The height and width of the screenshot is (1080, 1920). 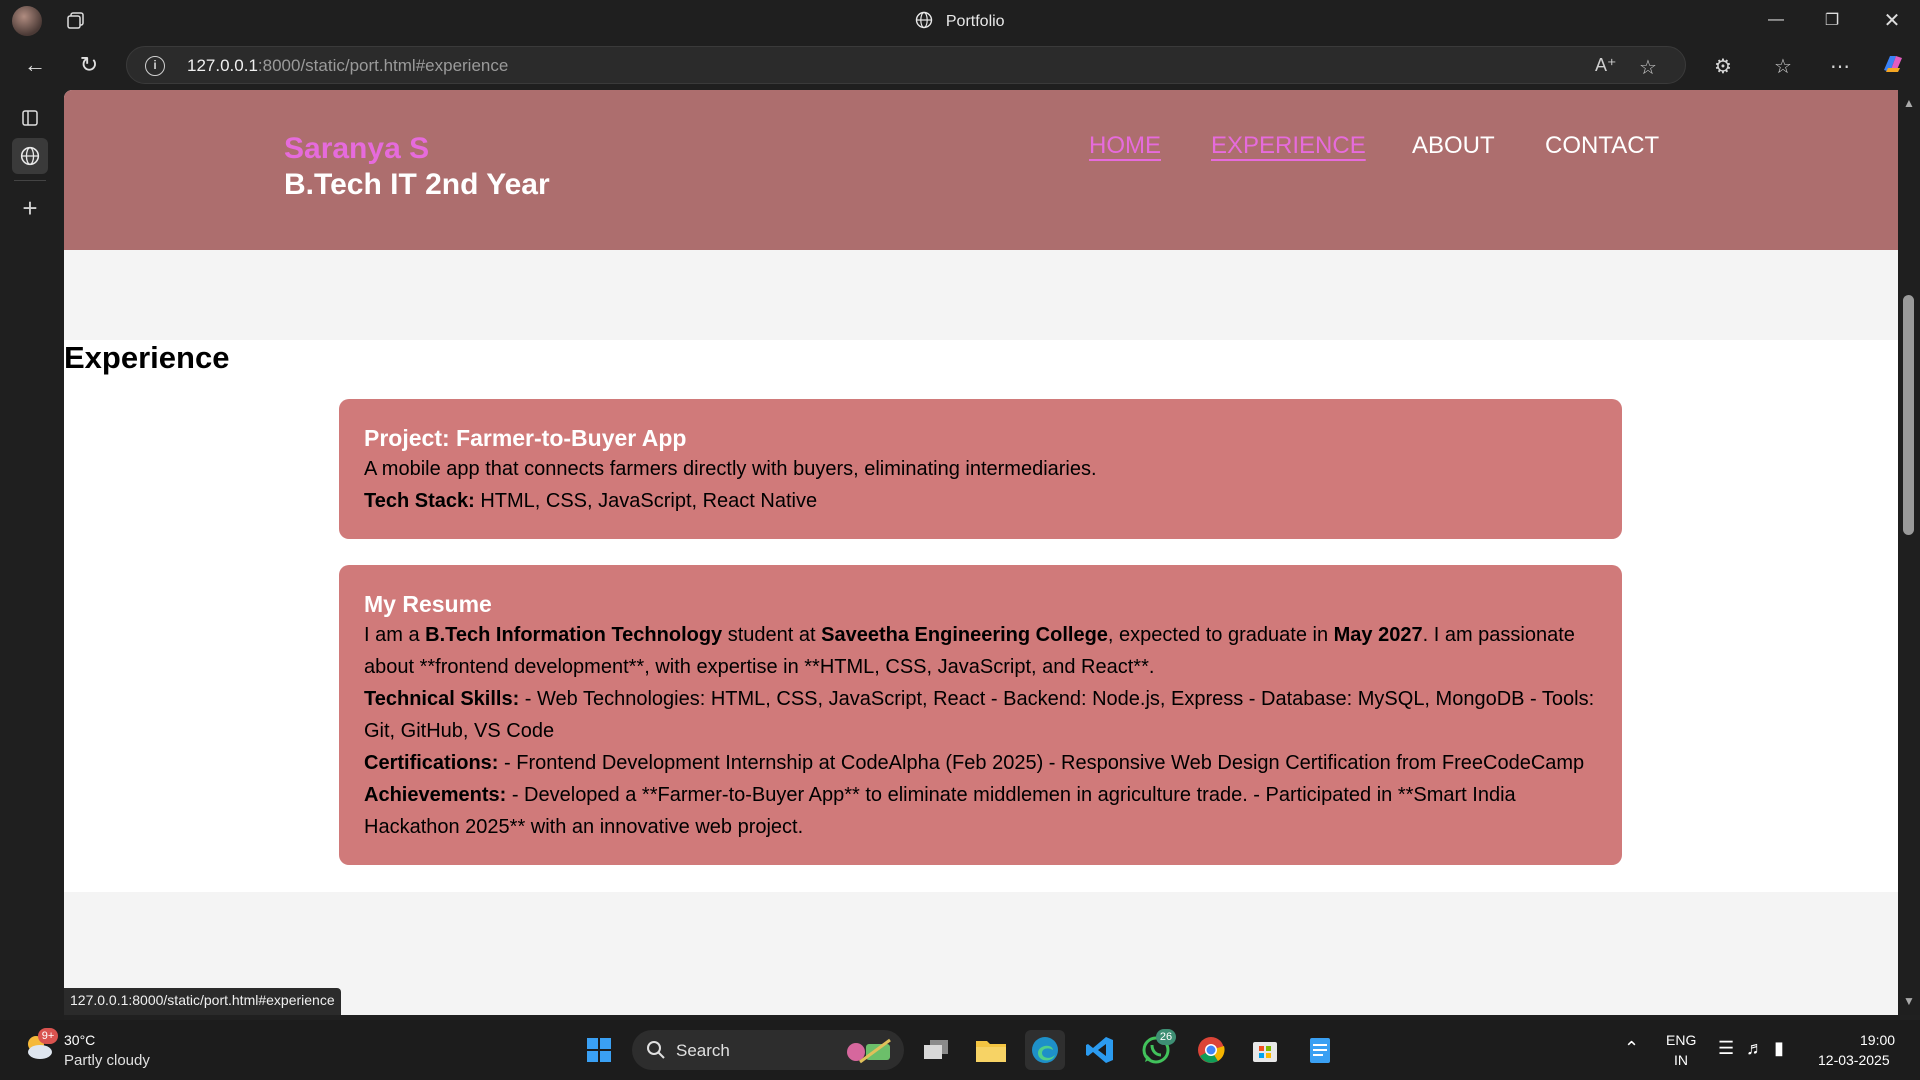 What do you see at coordinates (1909, 103) in the screenshot?
I see `scroll-up-arrow-icon: ▲` at bounding box center [1909, 103].